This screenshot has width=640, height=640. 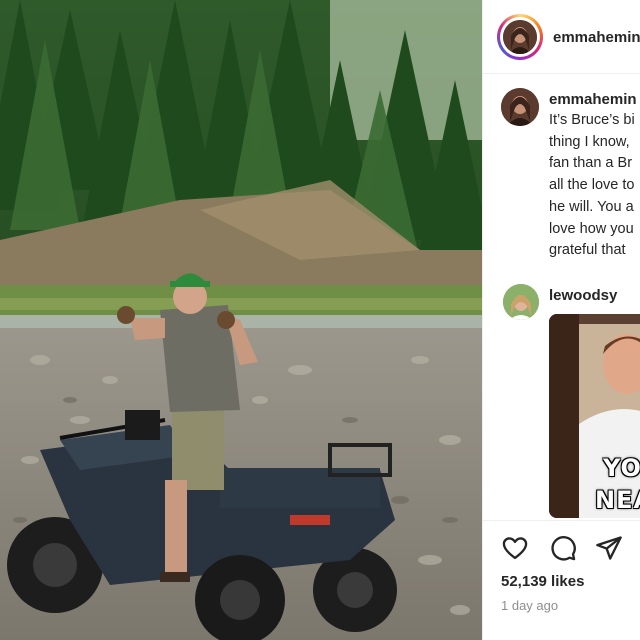 What do you see at coordinates (591, 163) in the screenshot?
I see `caption-line: fan than a Br` at bounding box center [591, 163].